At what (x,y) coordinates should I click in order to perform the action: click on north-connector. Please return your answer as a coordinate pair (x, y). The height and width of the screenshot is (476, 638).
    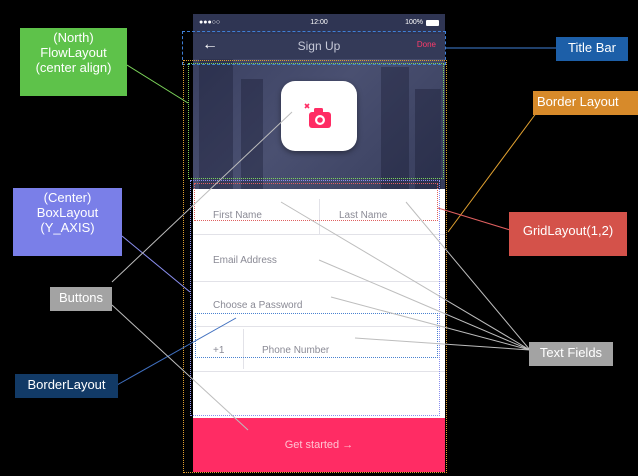
    Looking at the image, I should click on (157, 84).